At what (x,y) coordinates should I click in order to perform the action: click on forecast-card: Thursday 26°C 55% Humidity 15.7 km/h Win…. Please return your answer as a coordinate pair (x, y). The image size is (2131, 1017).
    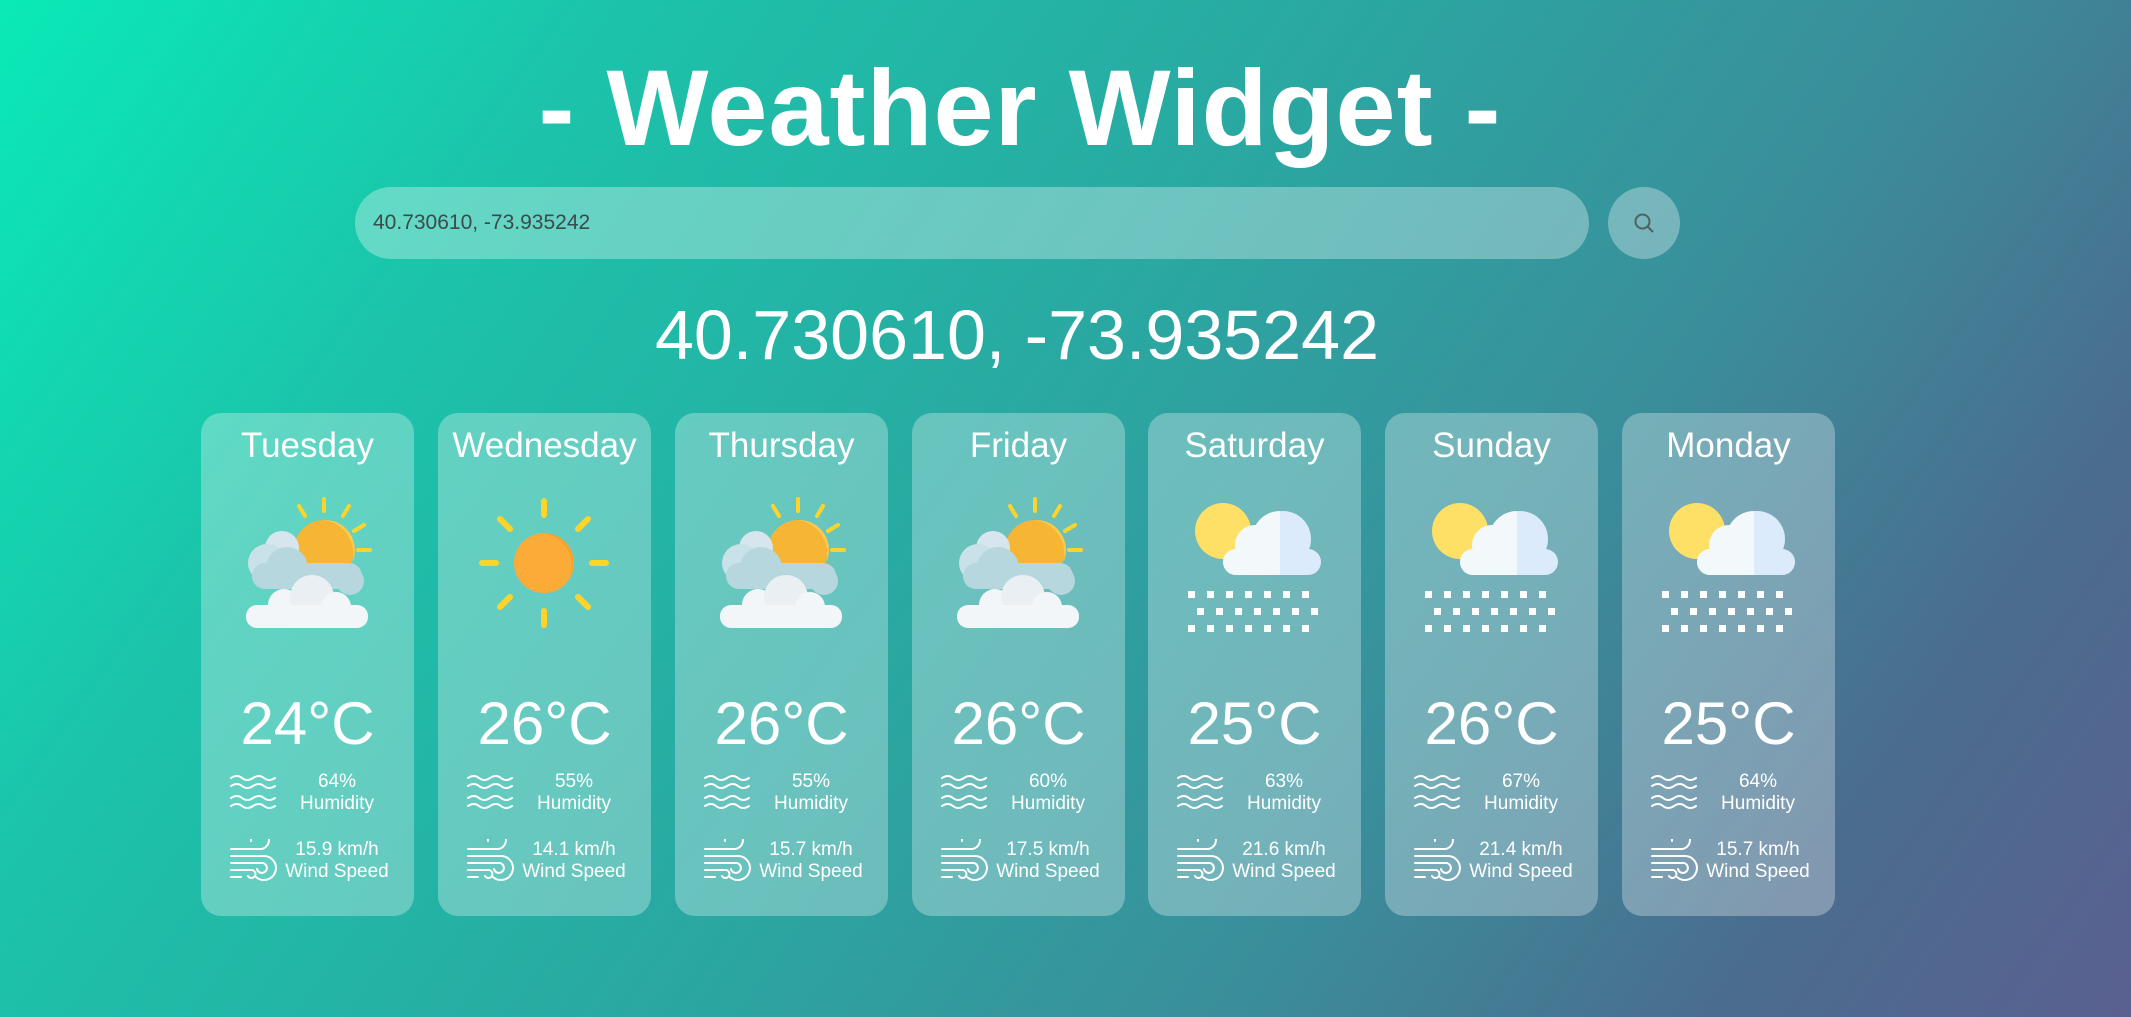
    Looking at the image, I should click on (781, 664).